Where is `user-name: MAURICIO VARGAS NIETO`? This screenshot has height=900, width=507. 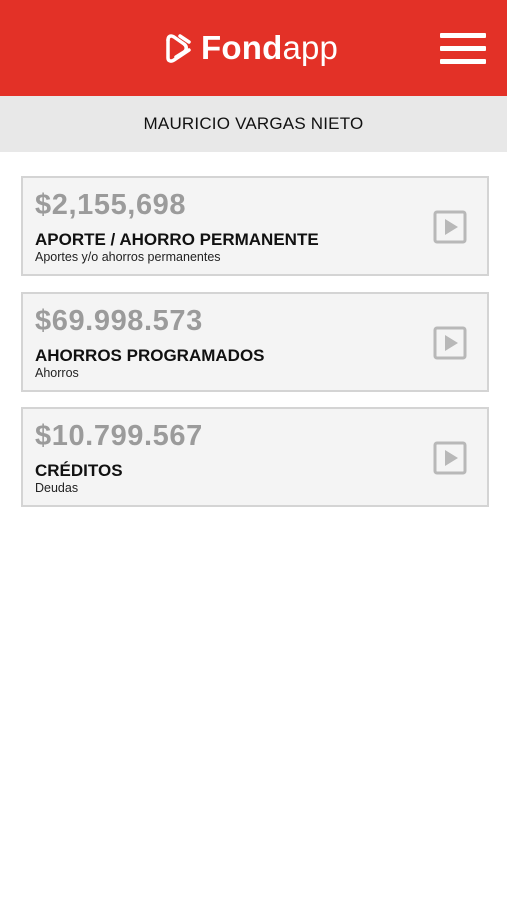
user-name: MAURICIO VARGAS NIETO is located at coordinates (253, 123).